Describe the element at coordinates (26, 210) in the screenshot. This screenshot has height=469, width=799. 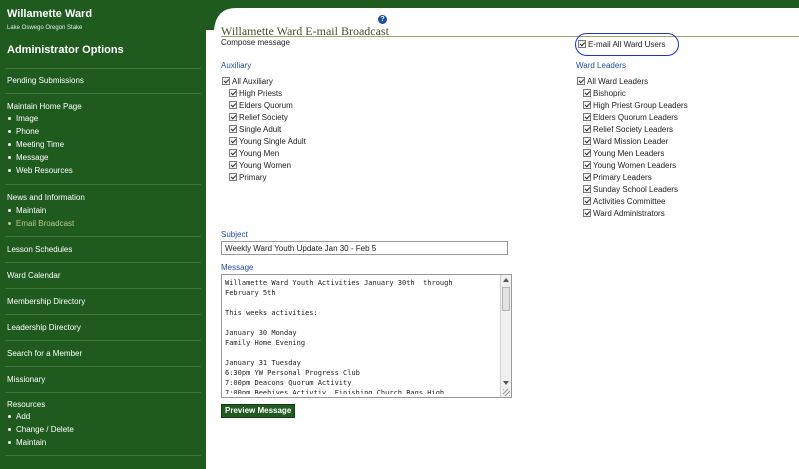
I see `sidebar-item-news-maintain: Maintain` at that location.